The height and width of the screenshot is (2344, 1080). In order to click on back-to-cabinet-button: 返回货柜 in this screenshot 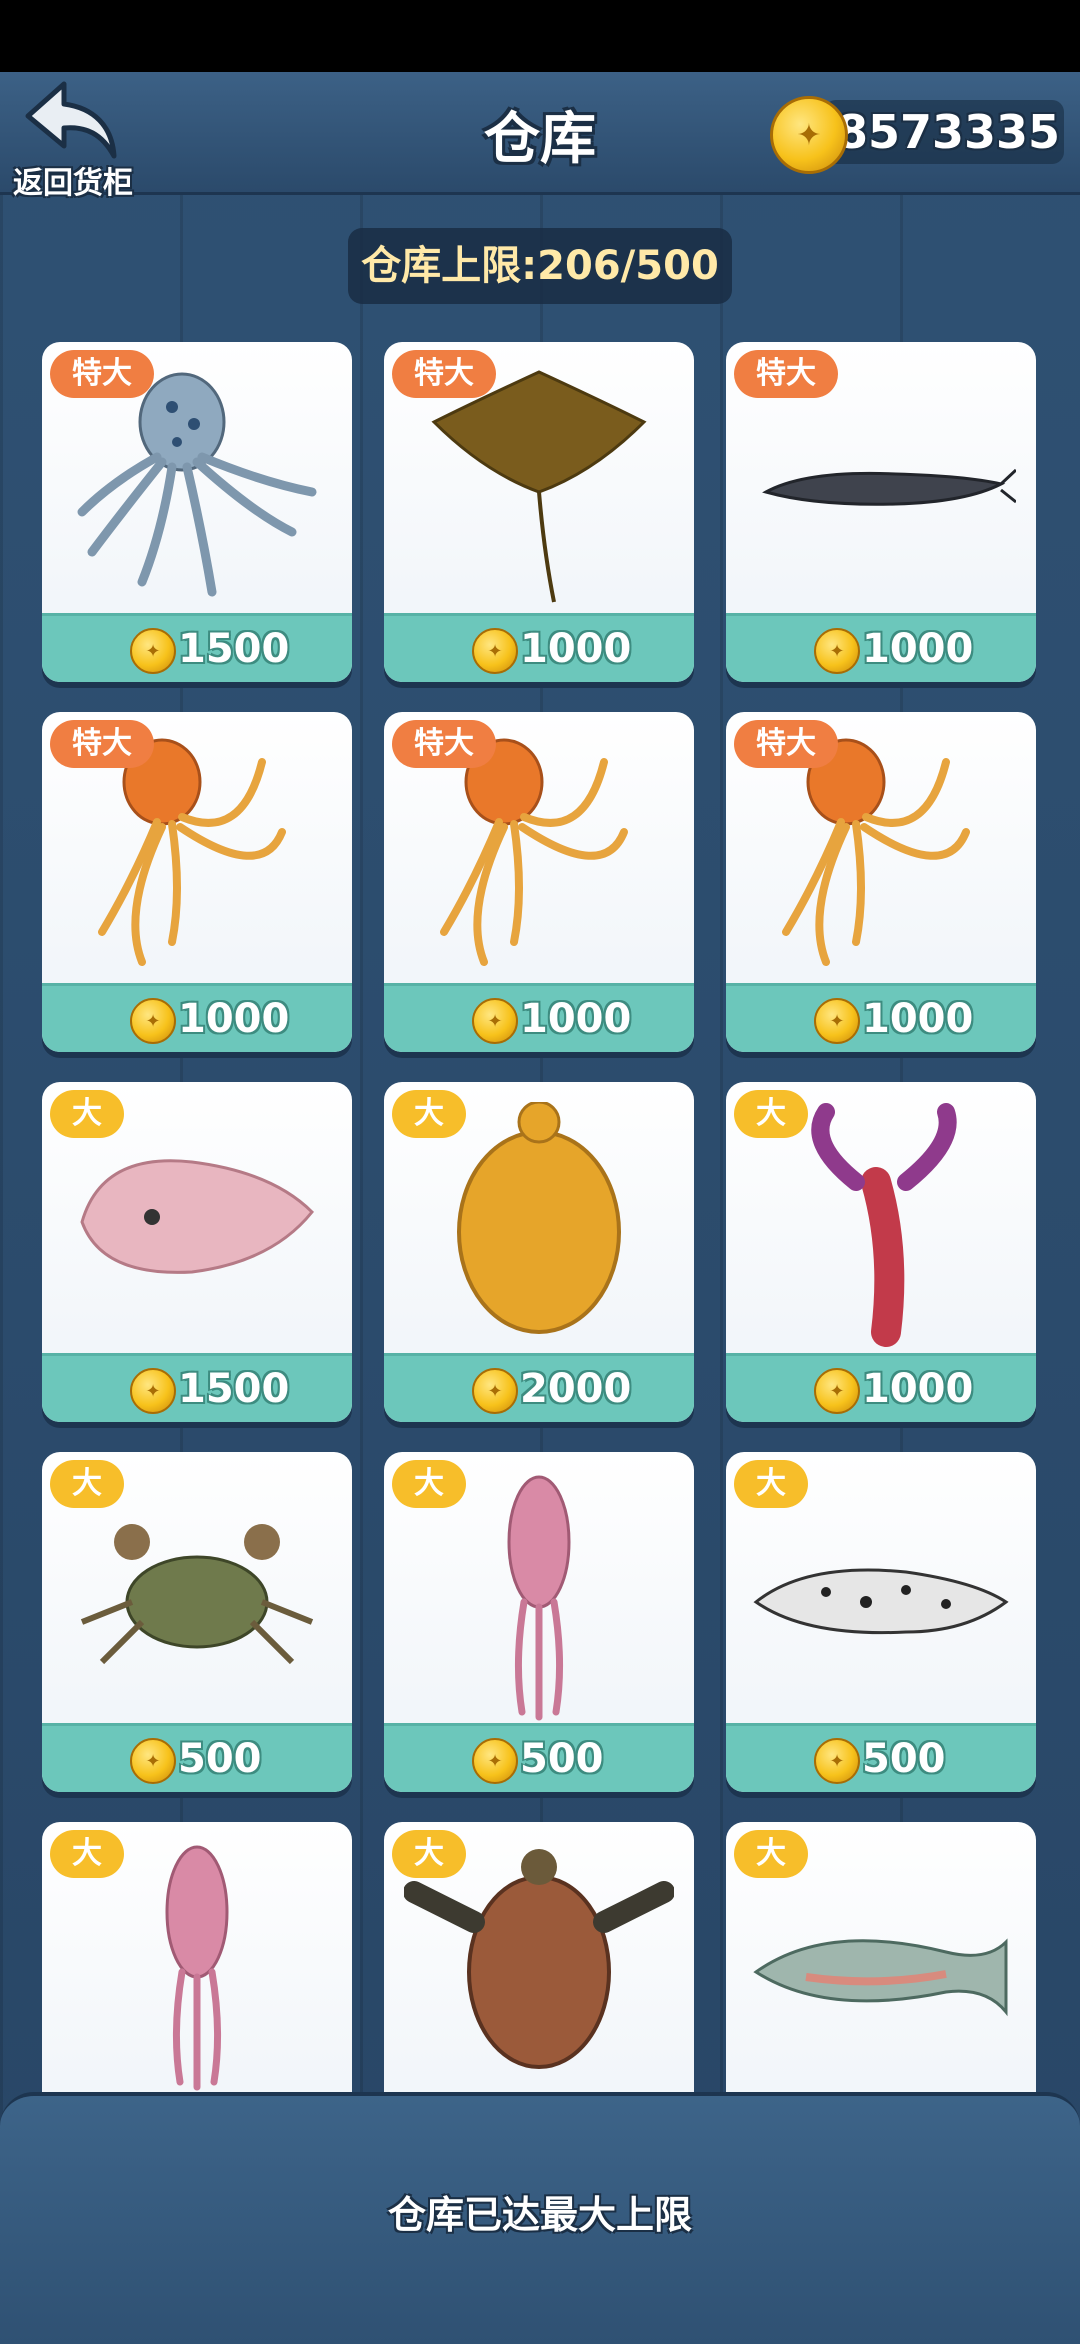, I will do `click(71, 140)`.